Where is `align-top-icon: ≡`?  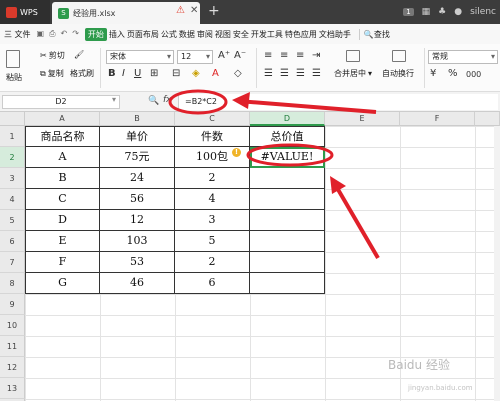
align-top-icon: ≡ is located at coordinates (268, 55).